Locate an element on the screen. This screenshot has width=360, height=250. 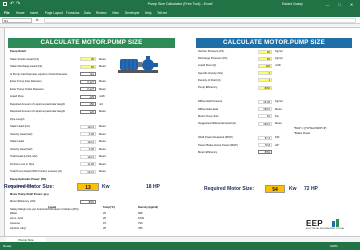
tell-me-search: Tell me is located at coordinates (162, 13).